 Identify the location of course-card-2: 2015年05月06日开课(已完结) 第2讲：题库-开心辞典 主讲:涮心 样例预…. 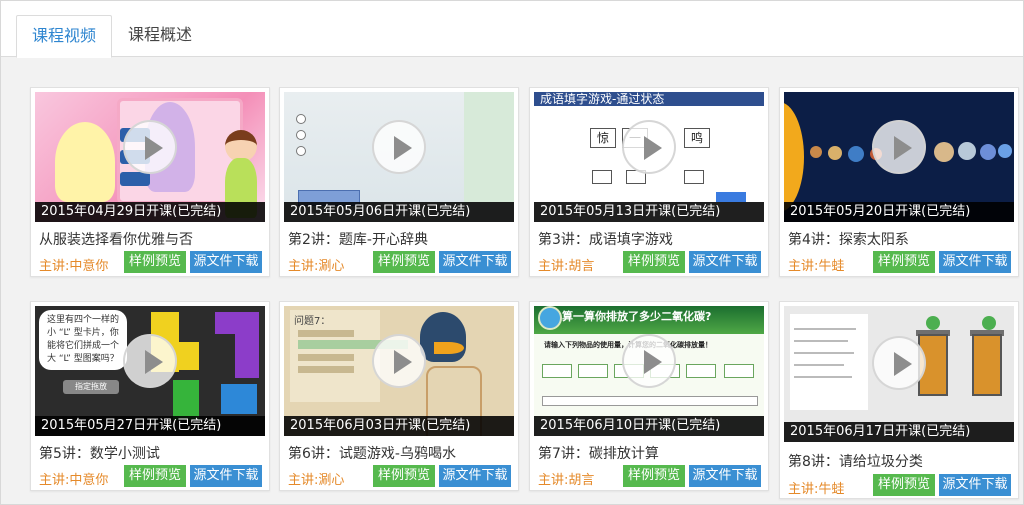
(399, 182).